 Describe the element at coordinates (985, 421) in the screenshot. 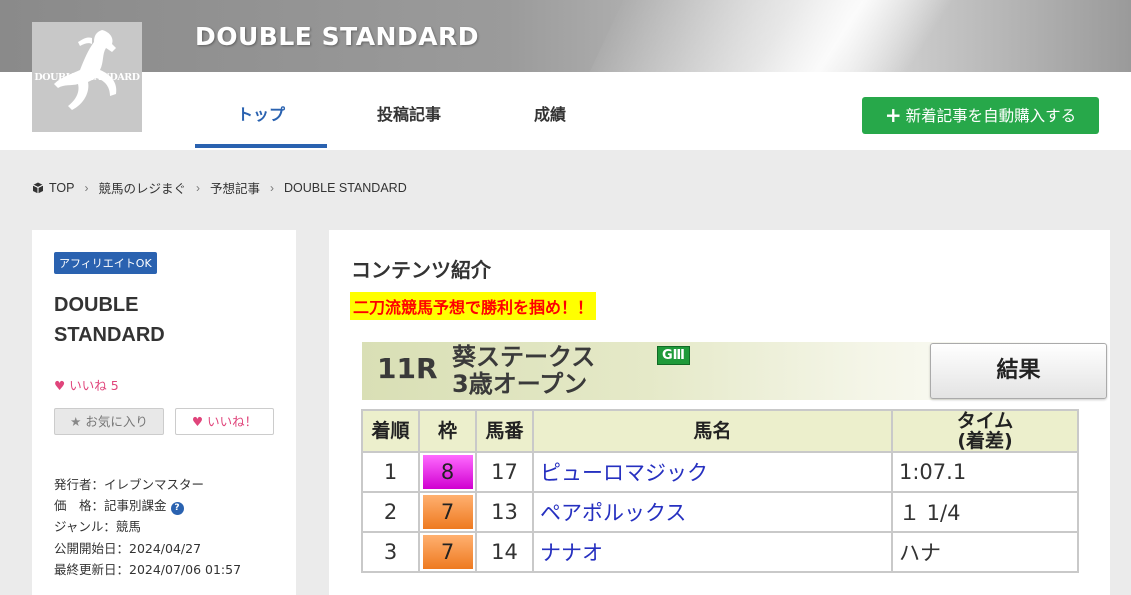

I see `col-time-line1: タイム` at that location.